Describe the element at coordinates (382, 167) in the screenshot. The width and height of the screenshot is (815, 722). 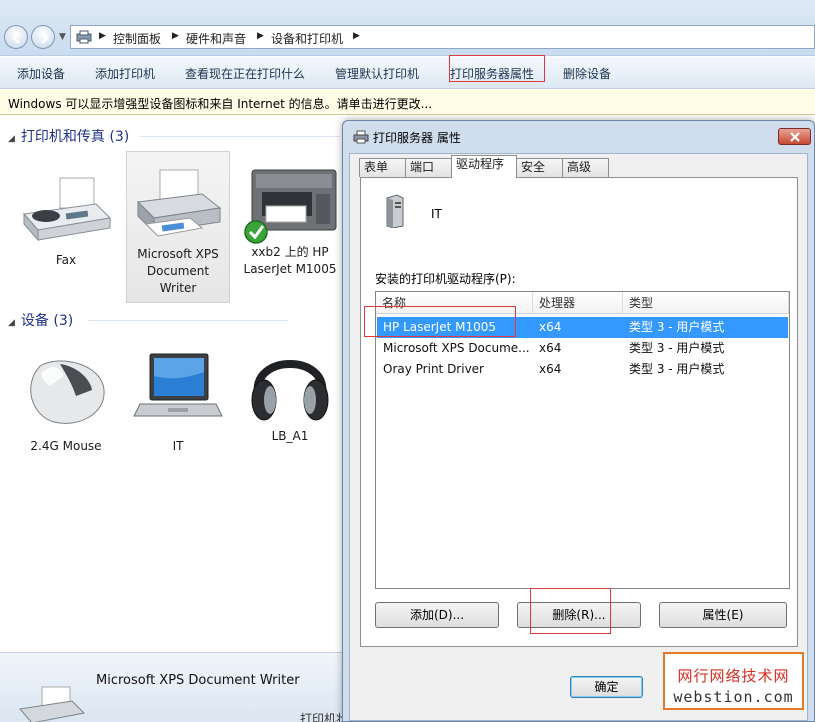
I see `tab-forms: 表单` at that location.